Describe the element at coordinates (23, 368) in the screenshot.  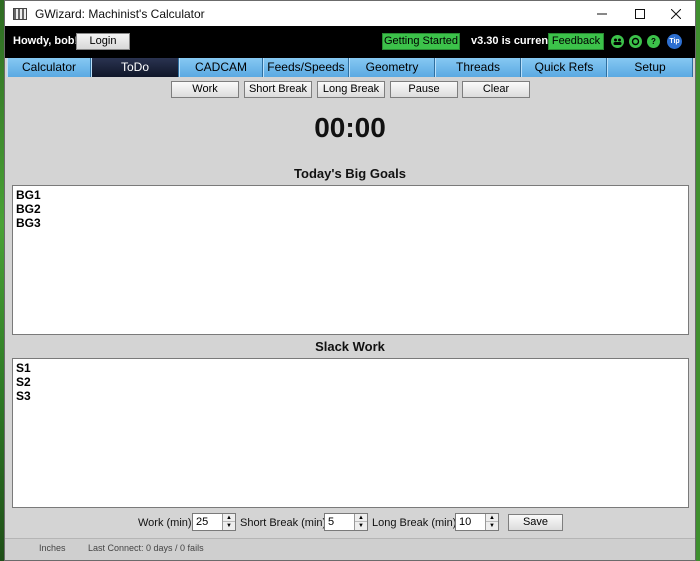
I see `list-item: S1` at that location.